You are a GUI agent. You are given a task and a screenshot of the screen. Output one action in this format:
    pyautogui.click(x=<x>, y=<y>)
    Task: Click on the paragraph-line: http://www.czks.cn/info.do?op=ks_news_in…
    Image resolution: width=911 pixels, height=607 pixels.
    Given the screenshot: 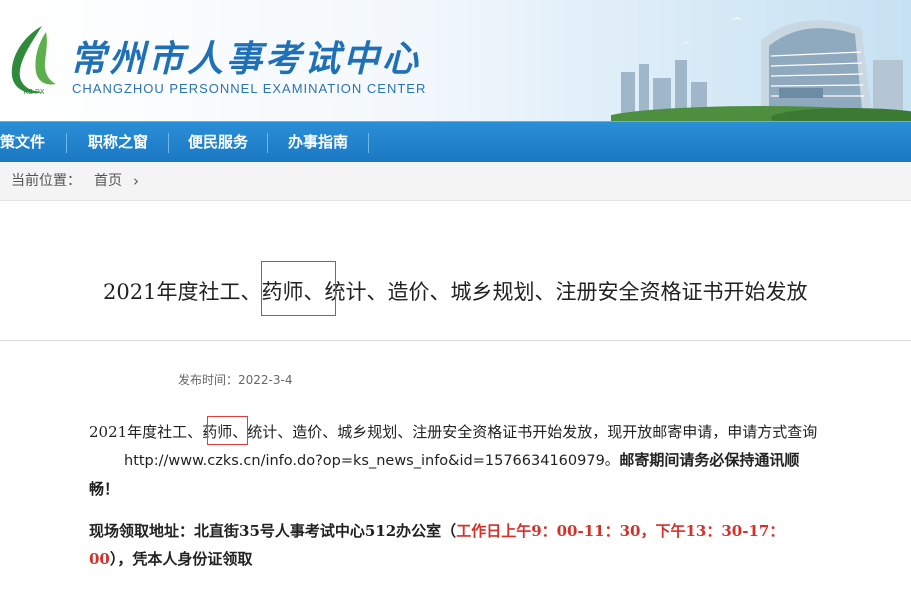 What is the action you would take?
    pyautogui.click(x=461, y=459)
    